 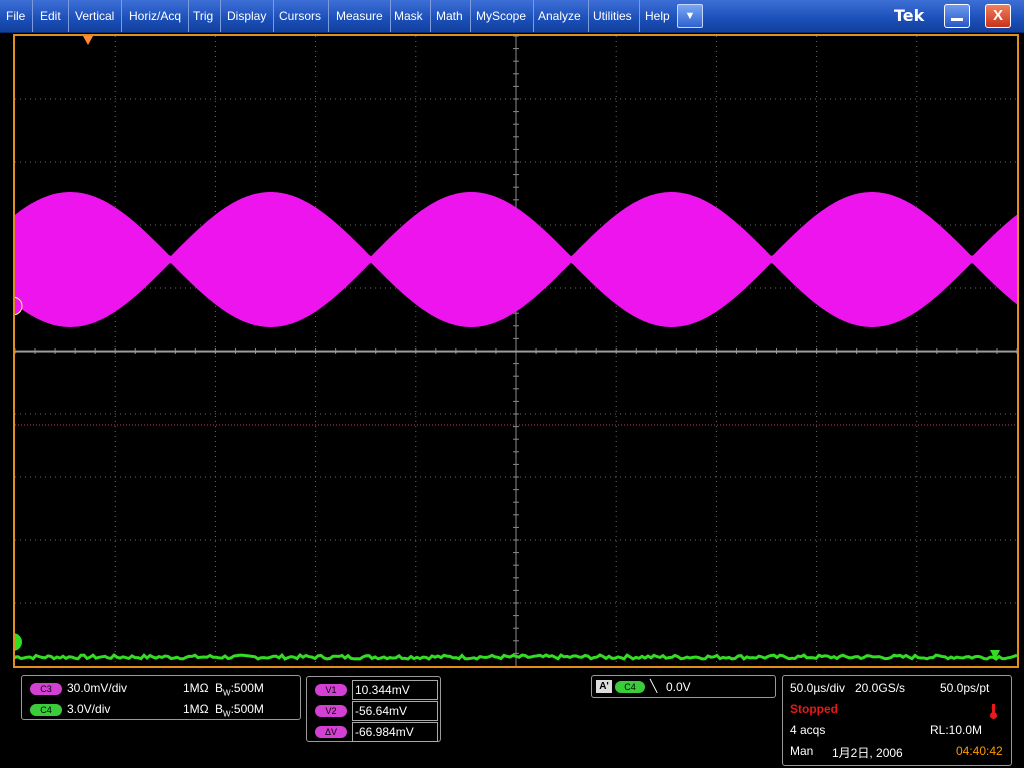 I want to click on acquisition-mode: Man, so click(x=802, y=751).